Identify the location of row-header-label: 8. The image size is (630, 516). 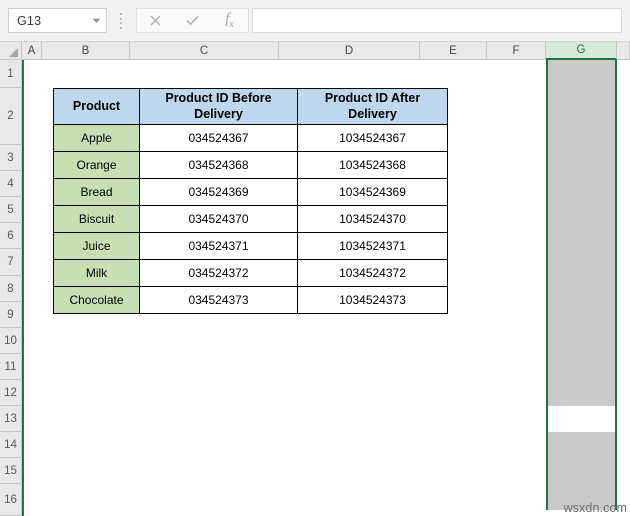
(10, 288).